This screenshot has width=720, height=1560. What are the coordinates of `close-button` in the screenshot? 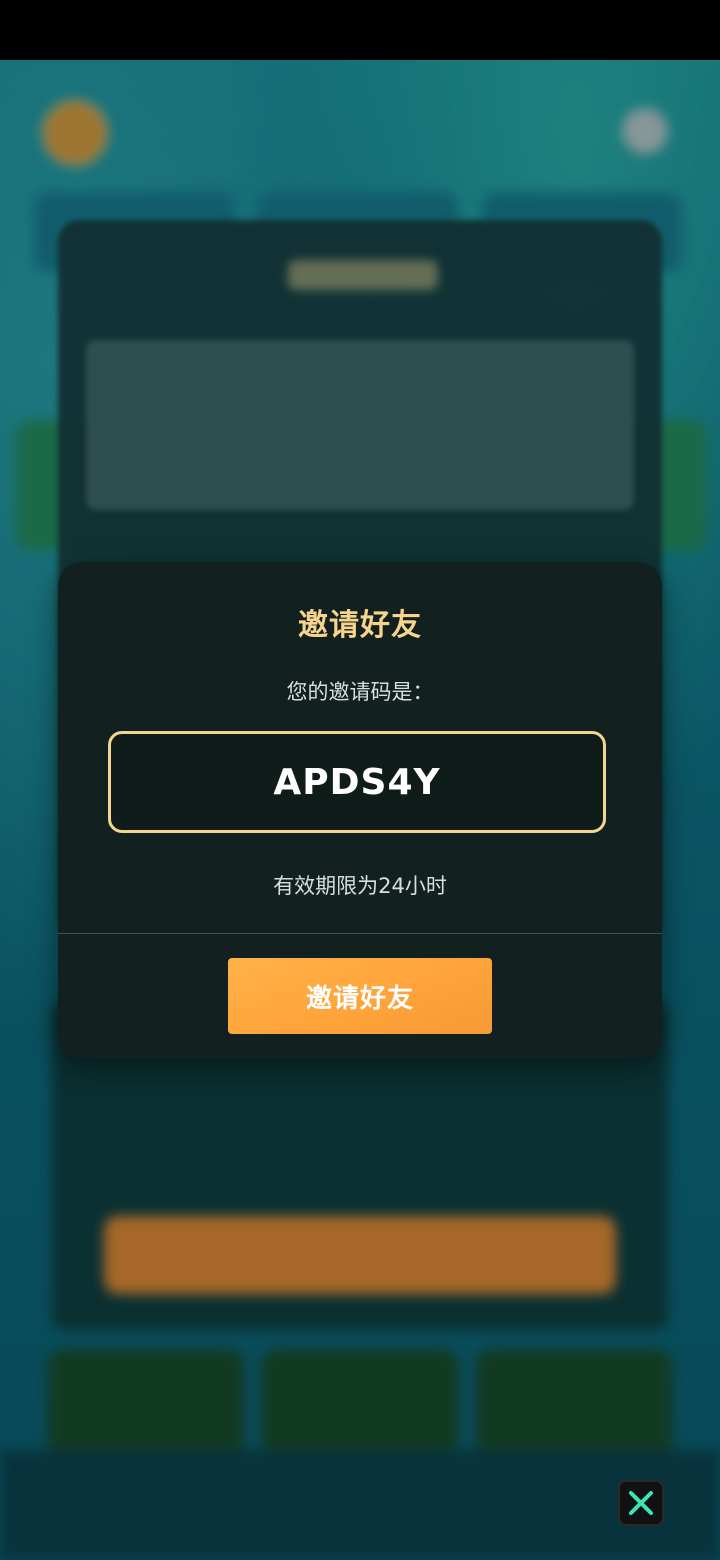 It's located at (641, 1503).